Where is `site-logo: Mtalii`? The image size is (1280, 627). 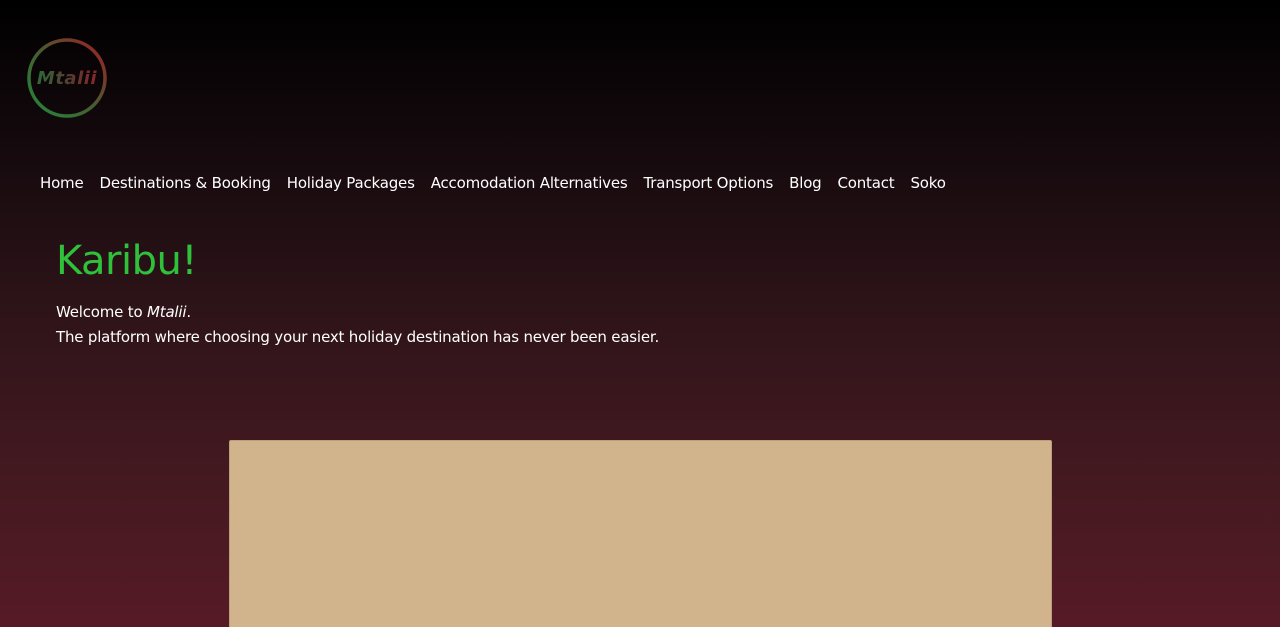 site-logo: Mtalii is located at coordinates (67, 78).